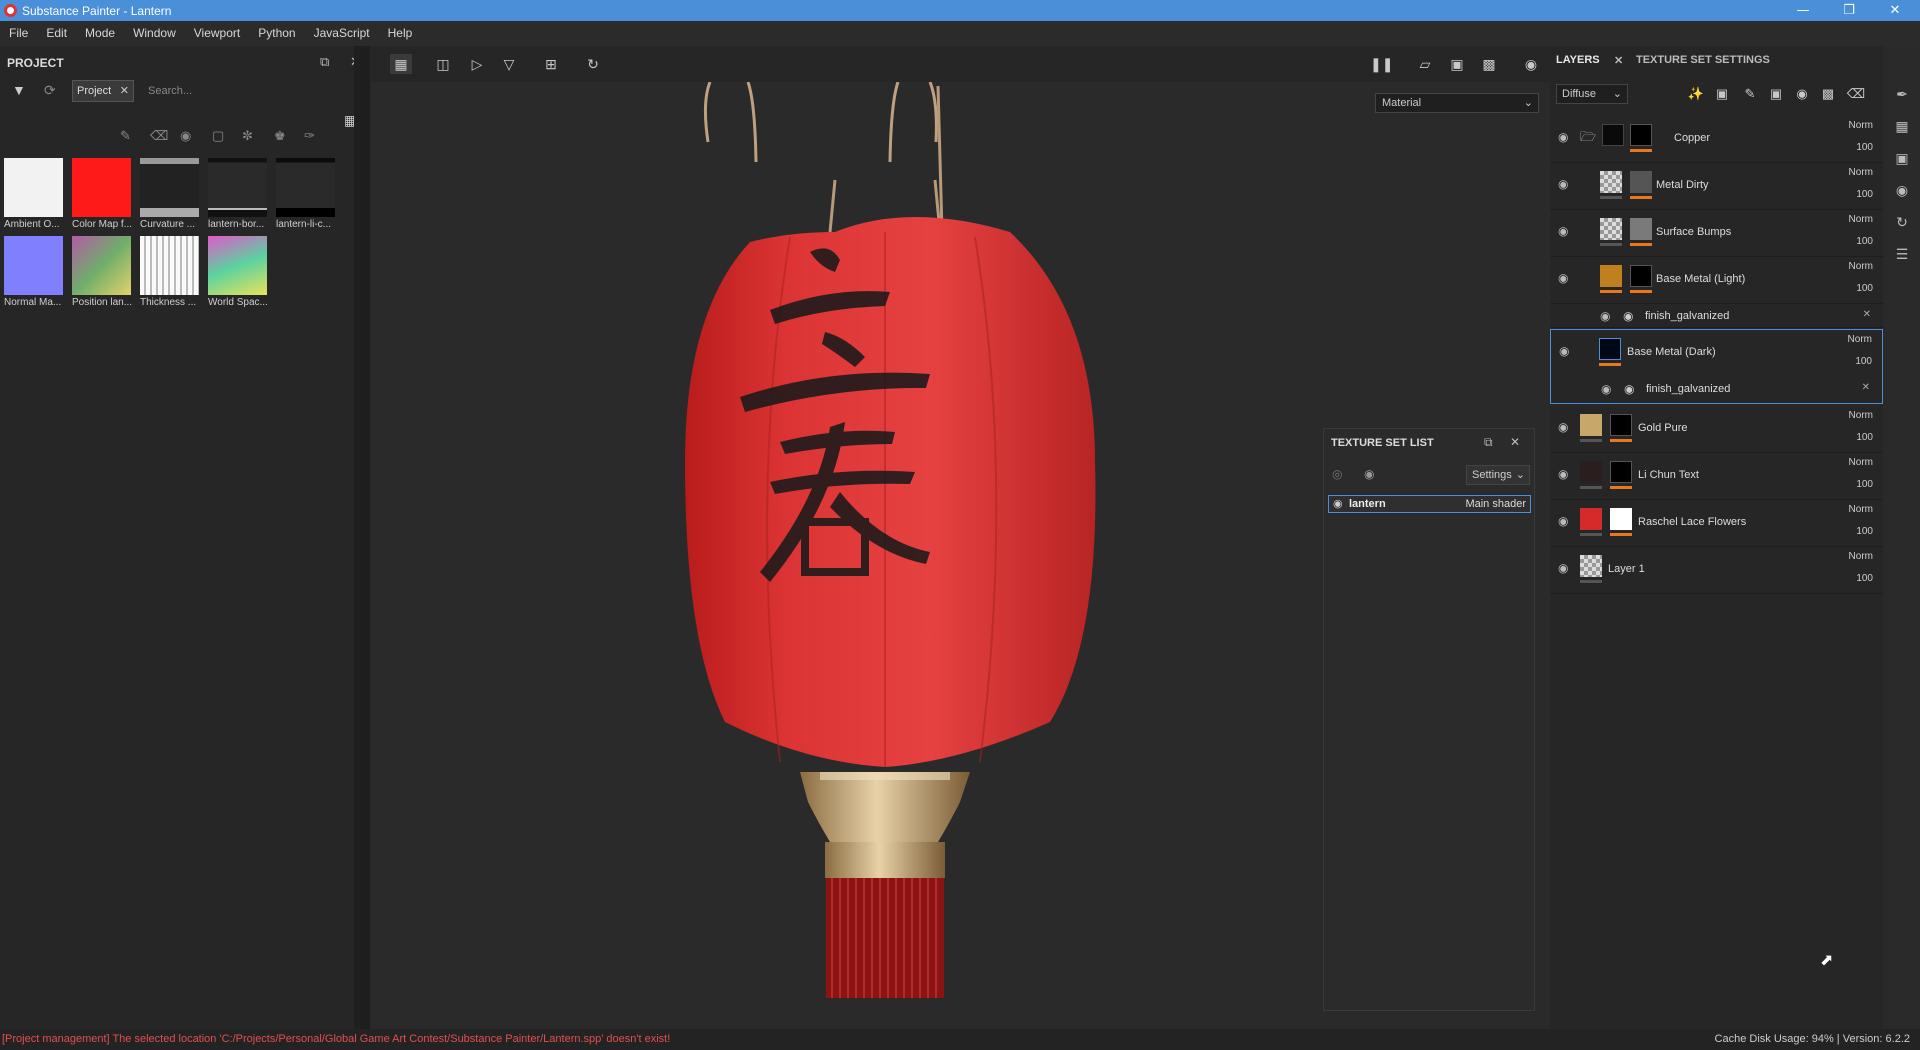  Describe the element at coordinates (124, 90) in the screenshot. I see `remove-tag-icon: ✕` at that location.